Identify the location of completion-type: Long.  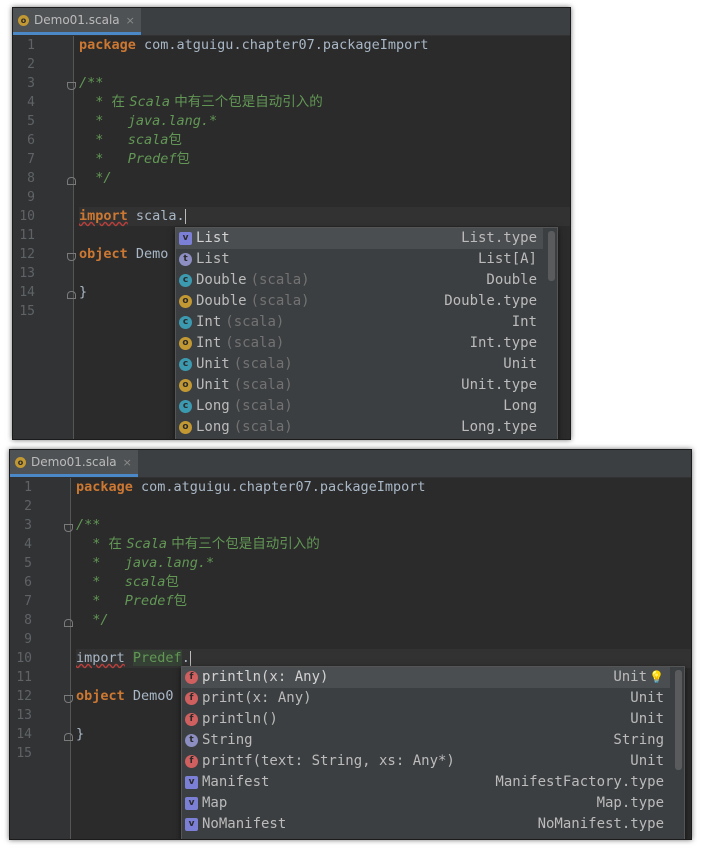
(520, 406).